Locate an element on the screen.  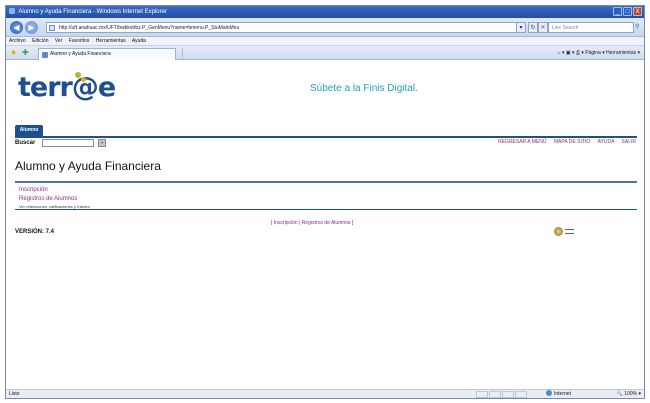
menu-registros-alumnos: Registros de Alumnos is located at coordinates (48, 199).